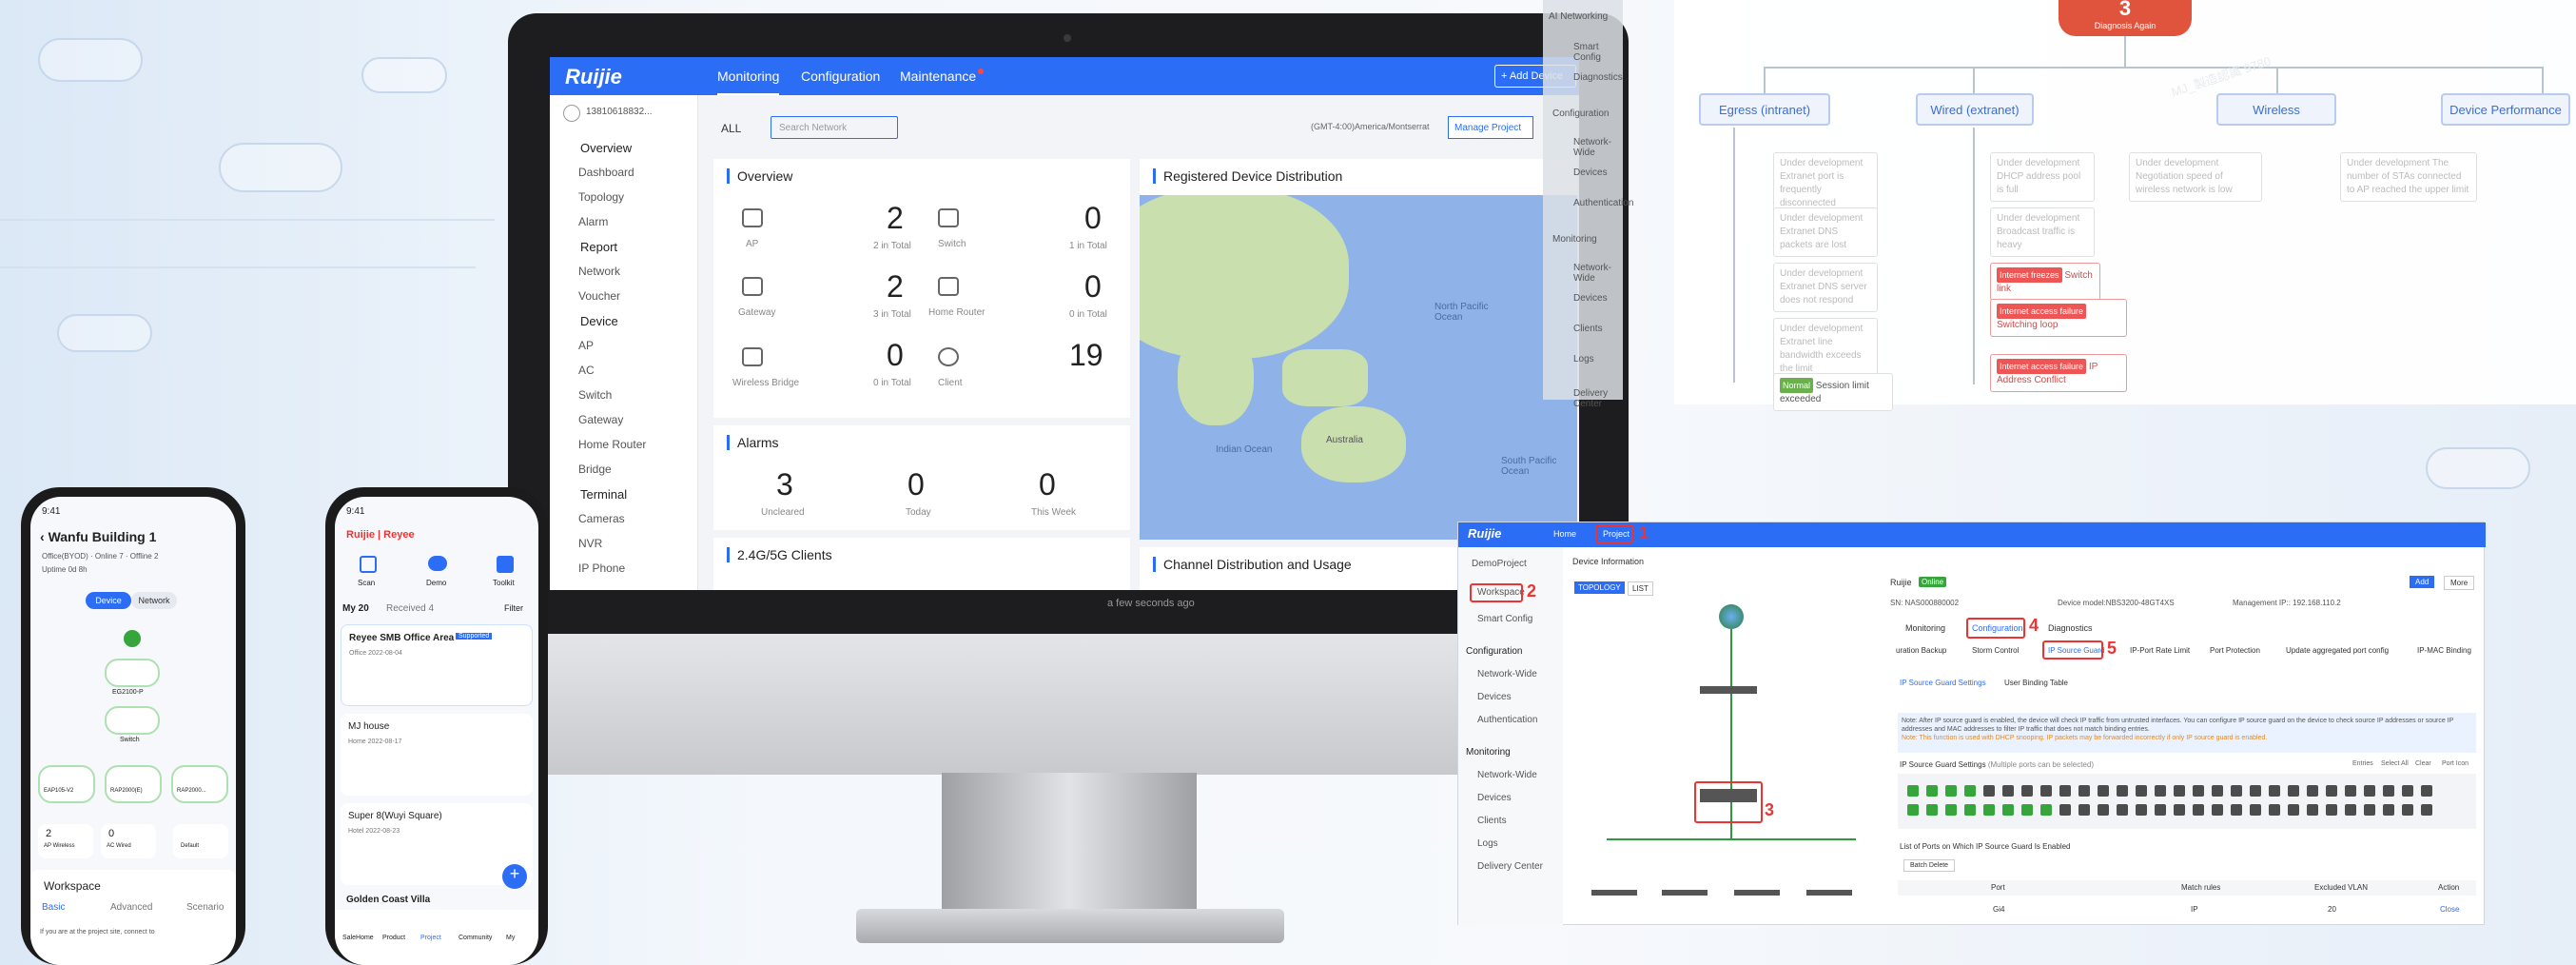  What do you see at coordinates (1510, 866) in the screenshot?
I see `shot-side-item: Delivery Center` at bounding box center [1510, 866].